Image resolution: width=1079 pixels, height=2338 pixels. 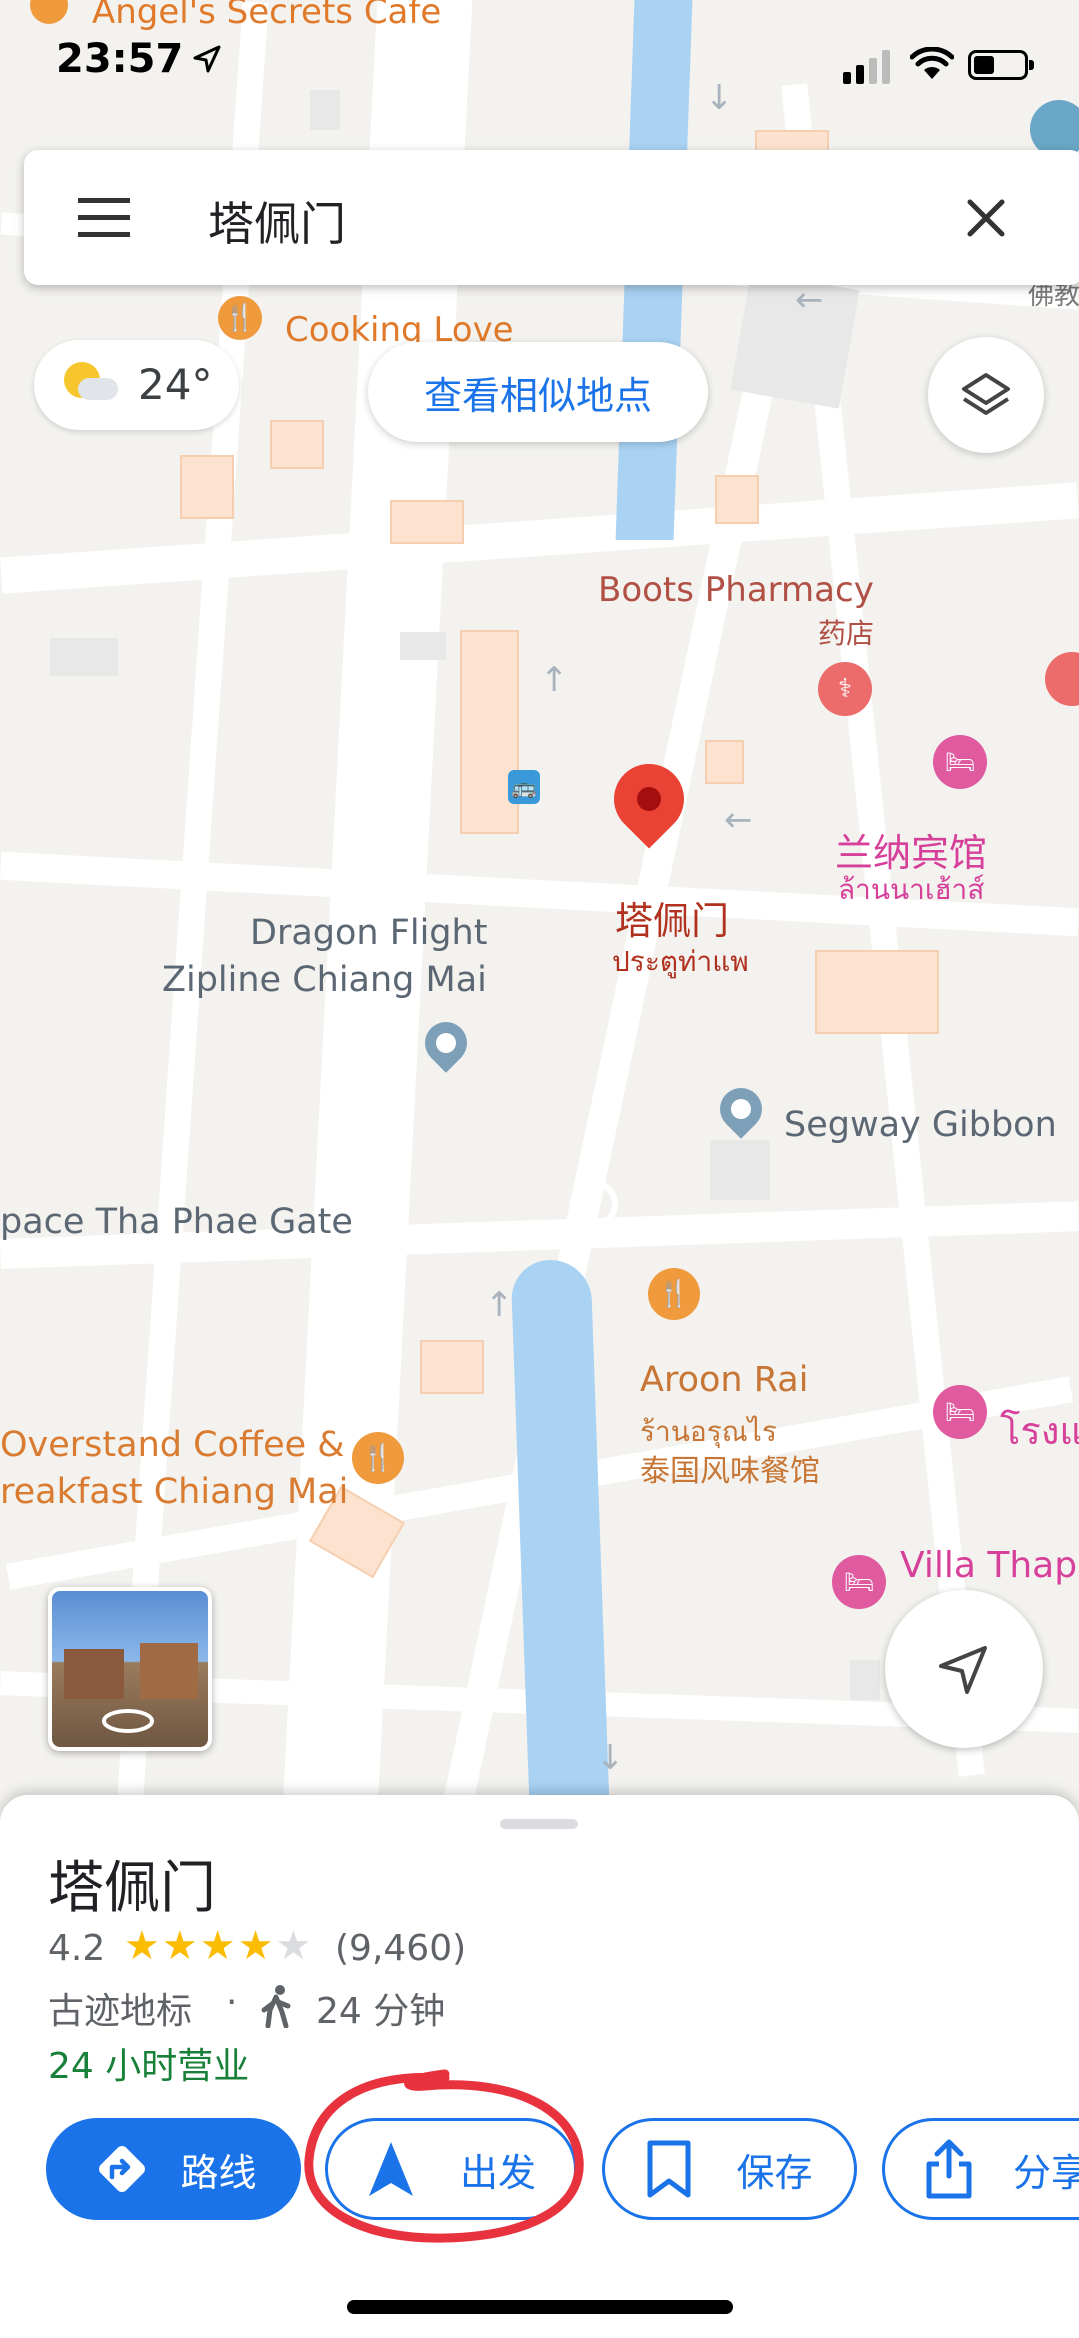 What do you see at coordinates (539, 65) in the screenshot?
I see `status-bar: 23:57` at bounding box center [539, 65].